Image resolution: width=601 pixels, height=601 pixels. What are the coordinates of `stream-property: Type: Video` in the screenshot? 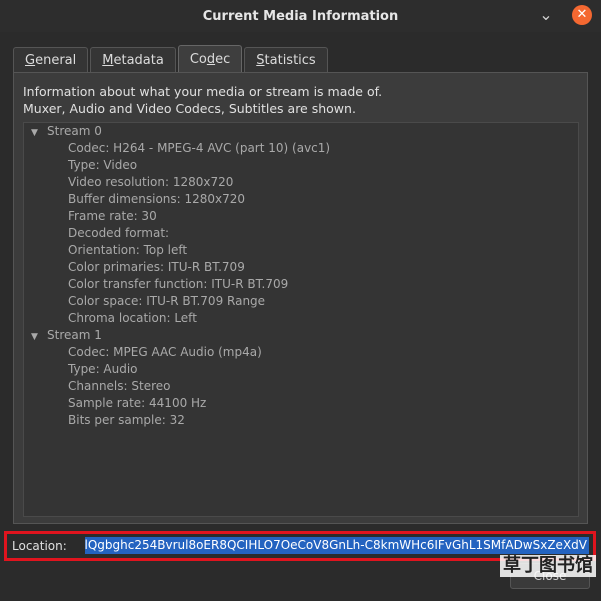 It's located at (103, 165).